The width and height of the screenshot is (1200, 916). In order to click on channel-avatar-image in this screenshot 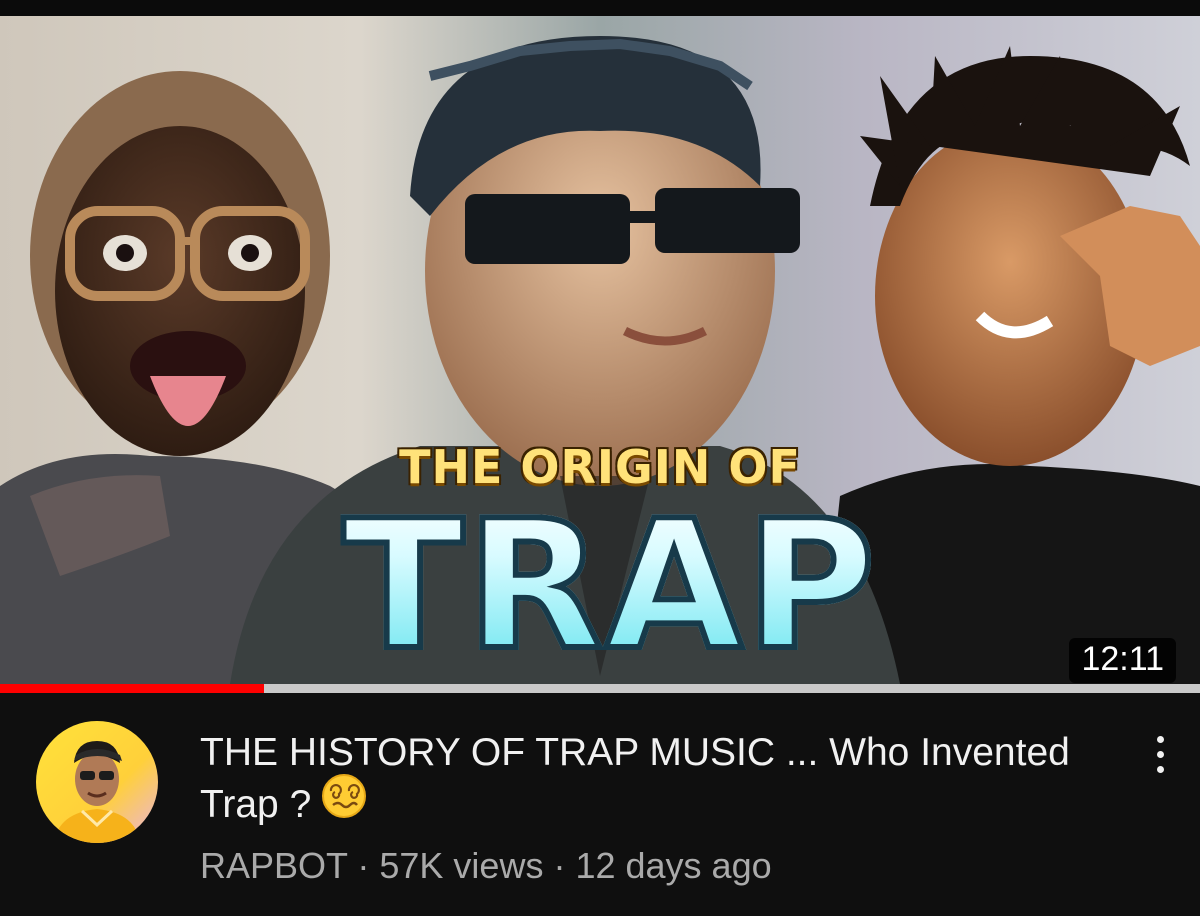, I will do `click(97, 782)`.